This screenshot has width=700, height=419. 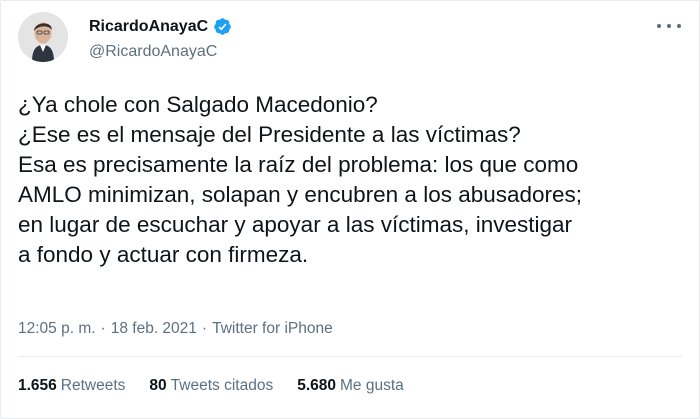 What do you see at coordinates (148, 27) in the screenshot?
I see `author-display-name: RicardoAnayaC` at bounding box center [148, 27].